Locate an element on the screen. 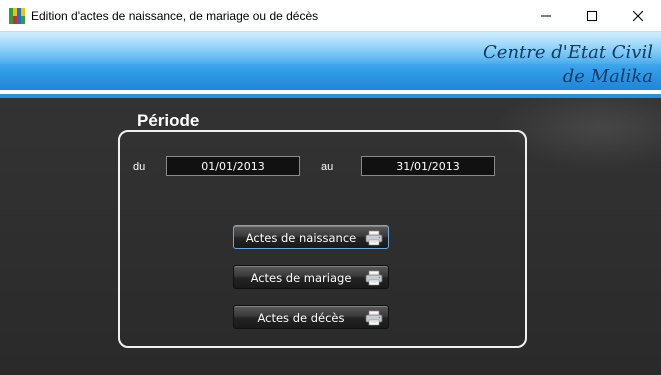  actes-naissance-label: Actes de naissance is located at coordinates (301, 238).